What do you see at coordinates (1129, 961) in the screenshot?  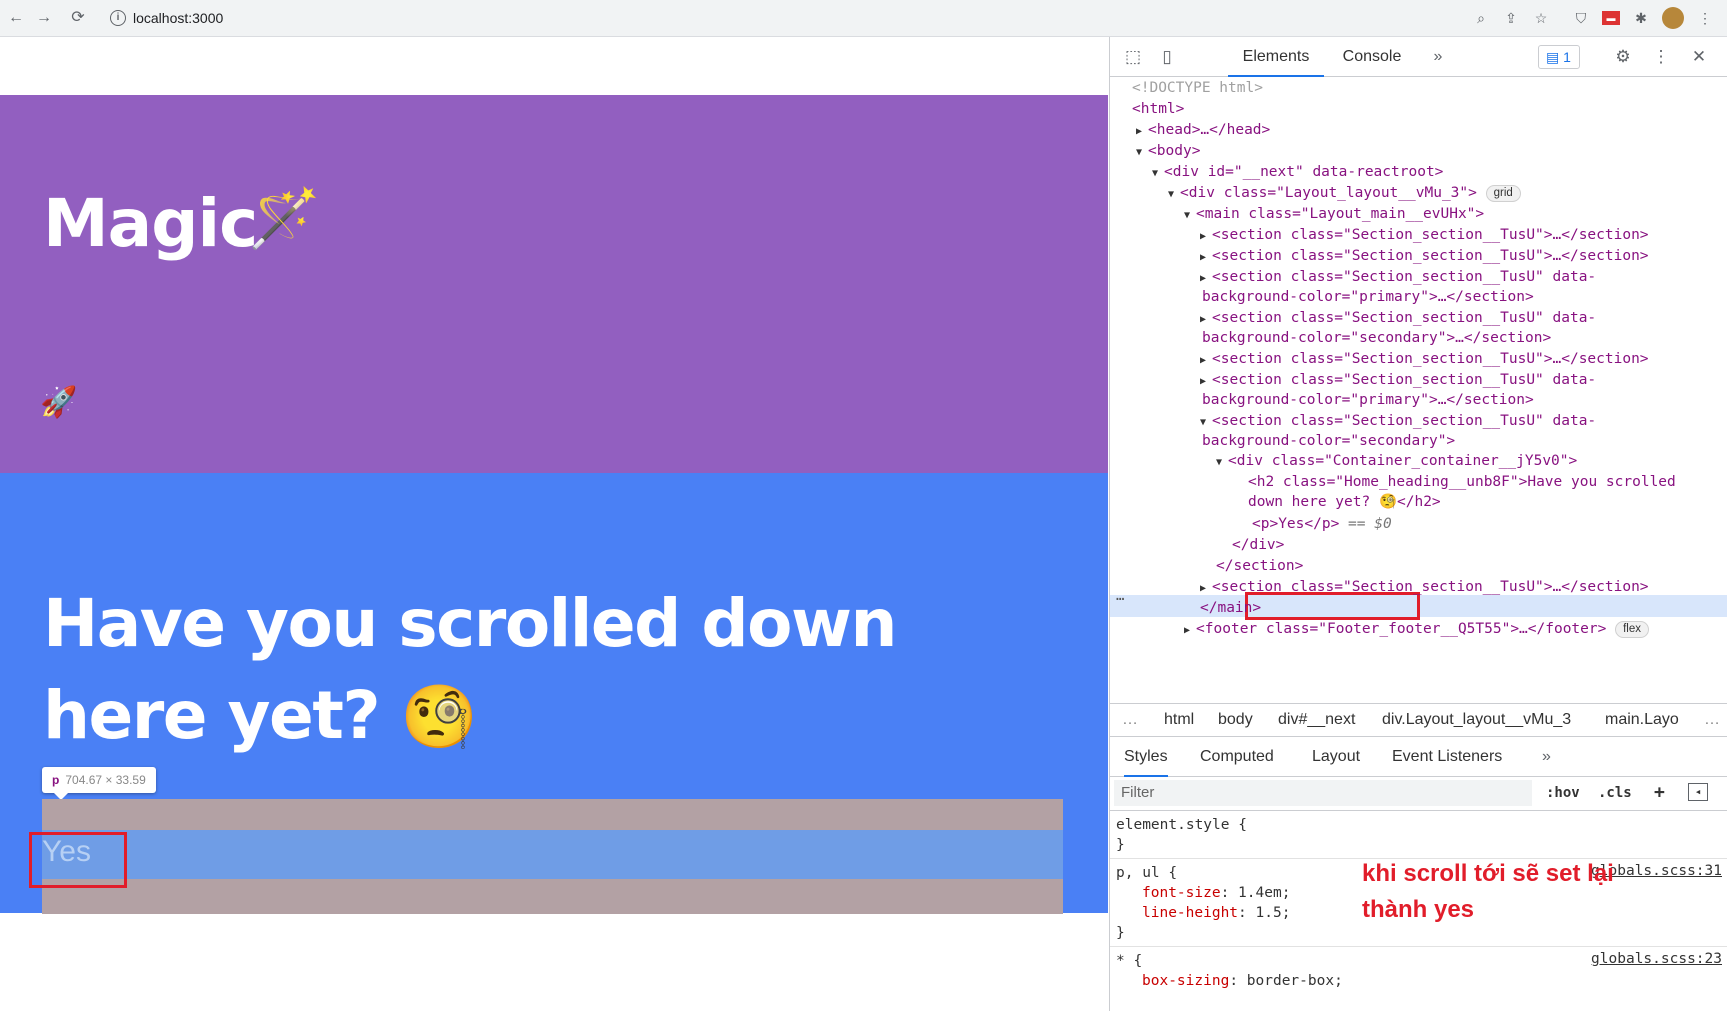 I see `rule-universal: * {` at bounding box center [1129, 961].